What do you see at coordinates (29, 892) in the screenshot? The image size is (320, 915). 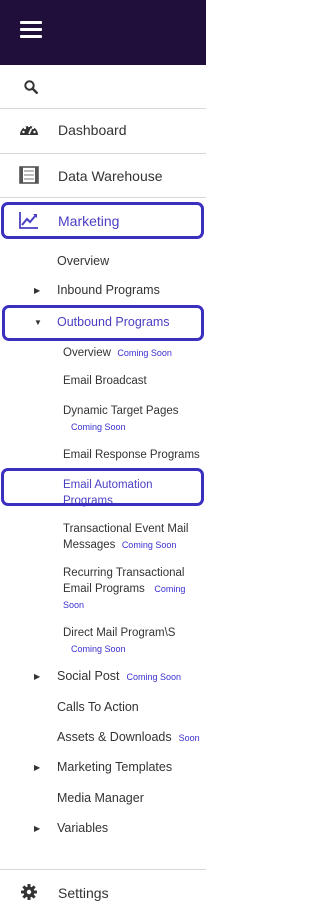 I see `gear-icon` at bounding box center [29, 892].